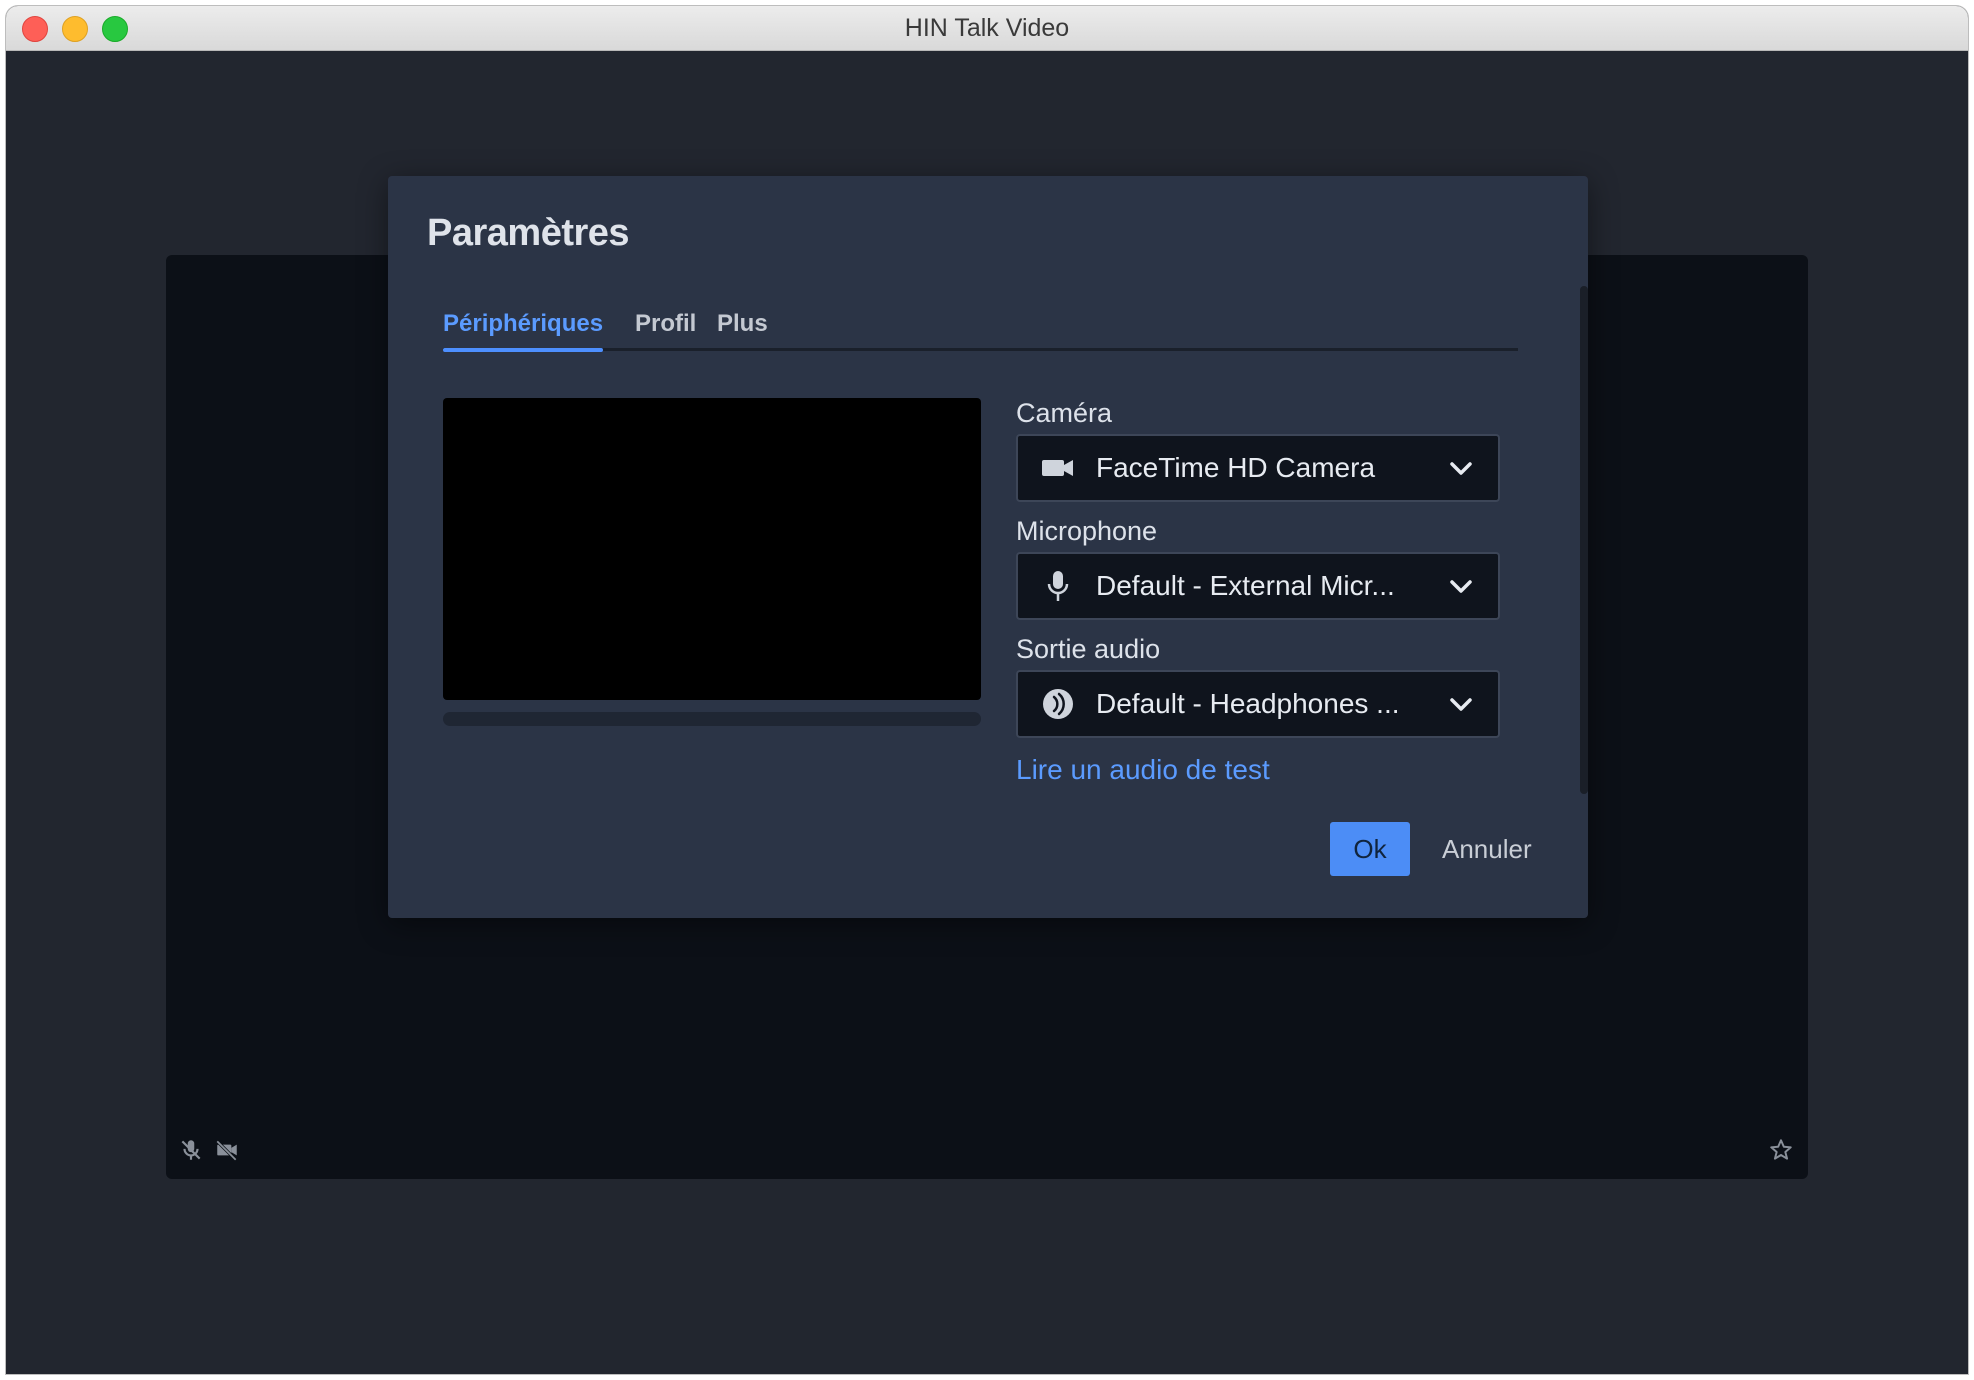 Image resolution: width=1974 pixels, height=1380 pixels. Describe the element at coordinates (1584, 540) in the screenshot. I see `dialog-scrollbar` at that location.